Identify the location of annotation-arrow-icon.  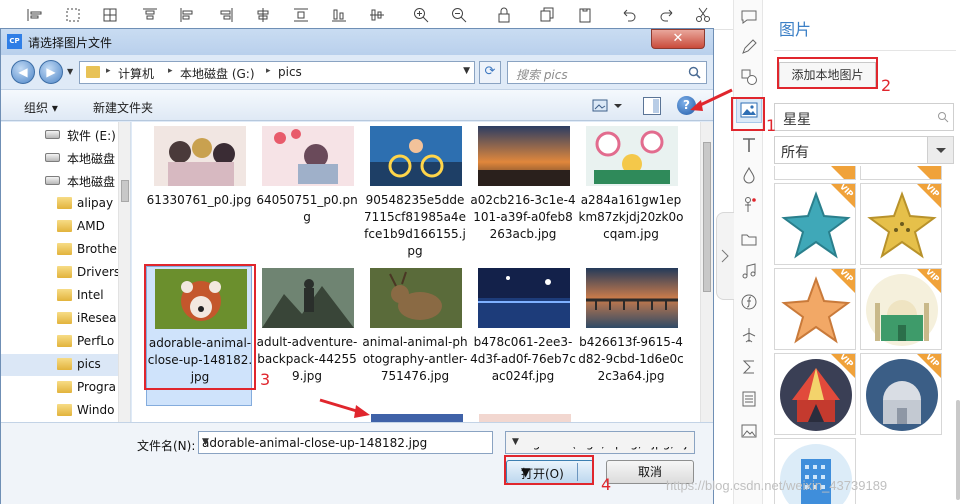
(340, 406).